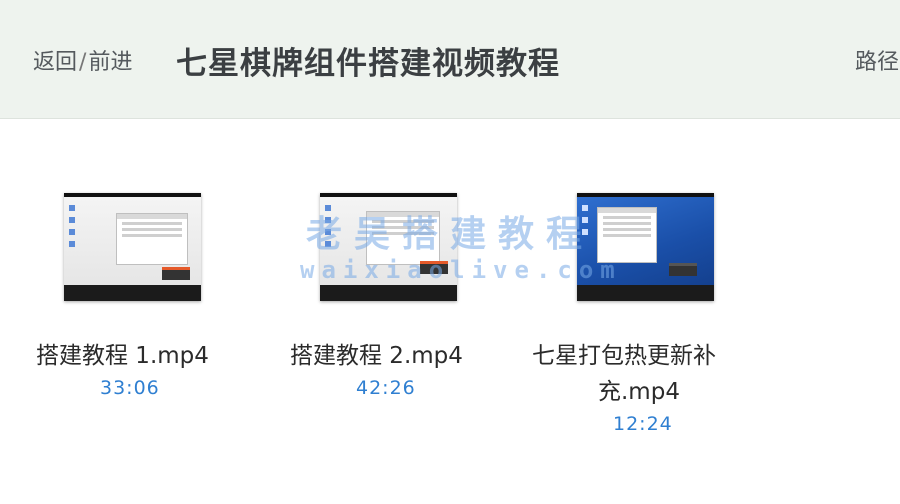 The height and width of the screenshot is (504, 900). Describe the element at coordinates (376, 356) in the screenshot. I see `file-name-2: 搭建教程 2.mp4` at that location.